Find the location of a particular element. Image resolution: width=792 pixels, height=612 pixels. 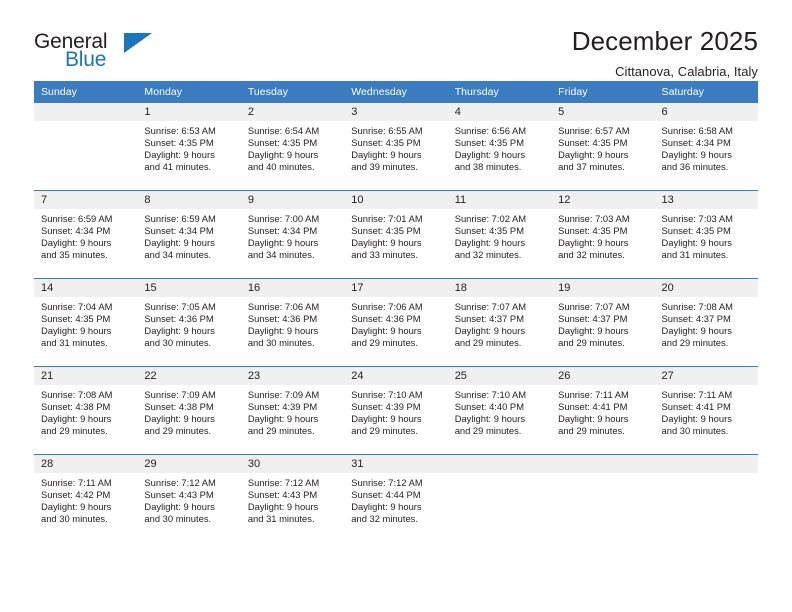

sunset-text: Sunset: 4:35 PM is located at coordinates (593, 231).